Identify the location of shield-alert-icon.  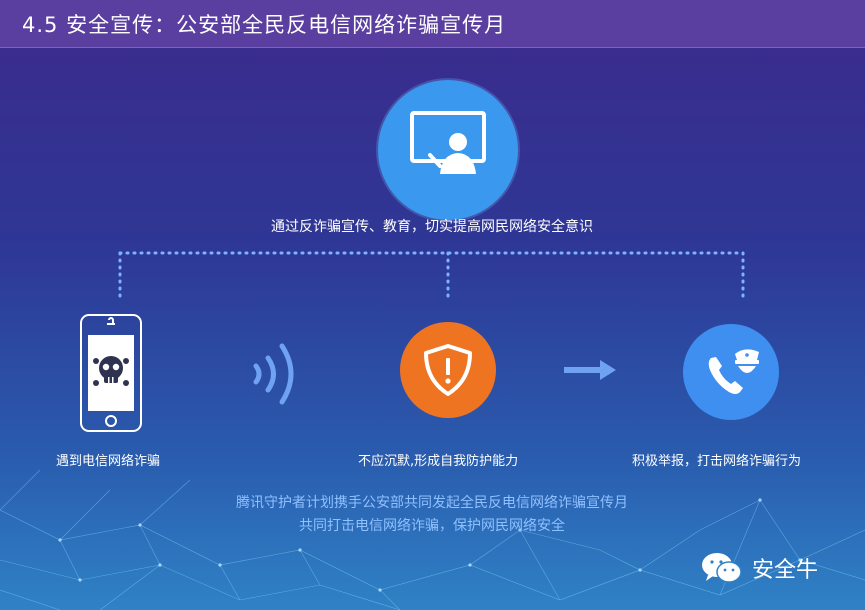
(448, 370).